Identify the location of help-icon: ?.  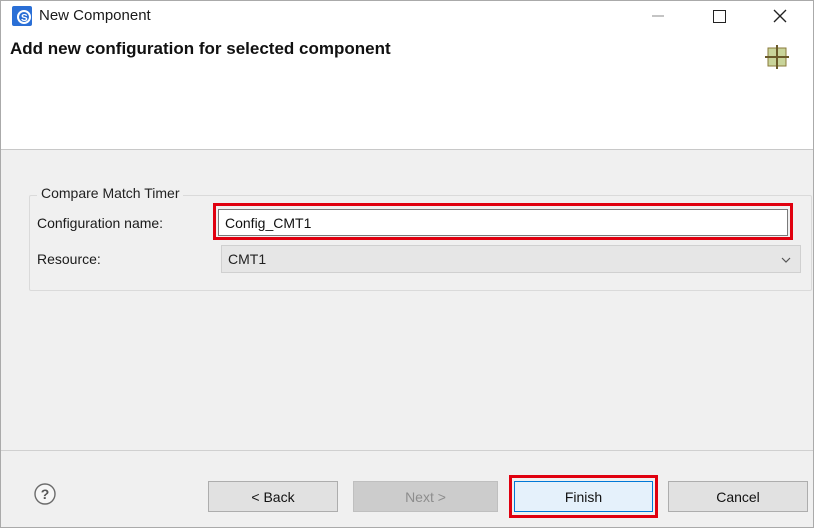
(45, 494).